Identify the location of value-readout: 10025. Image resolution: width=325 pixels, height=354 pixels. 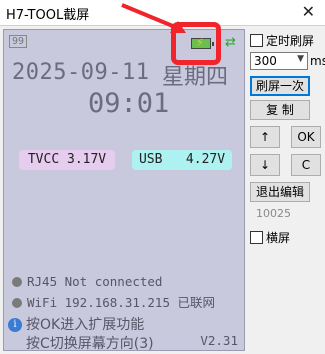
(273, 213).